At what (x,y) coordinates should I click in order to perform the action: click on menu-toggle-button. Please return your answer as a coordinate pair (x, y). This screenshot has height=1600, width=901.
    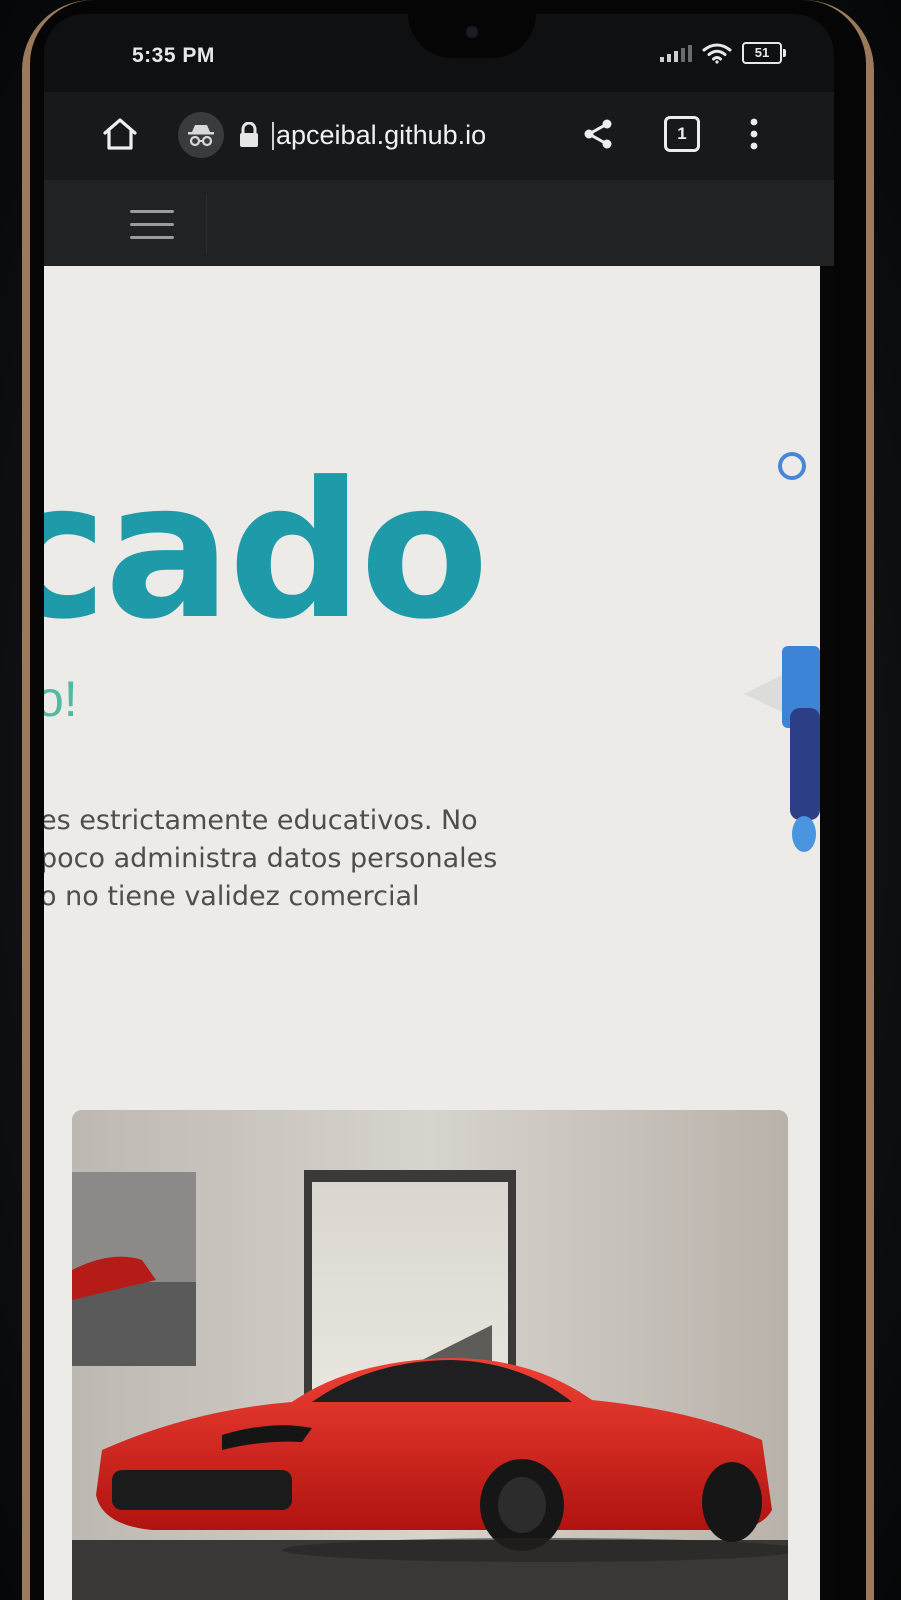
    Looking at the image, I should click on (146, 224).